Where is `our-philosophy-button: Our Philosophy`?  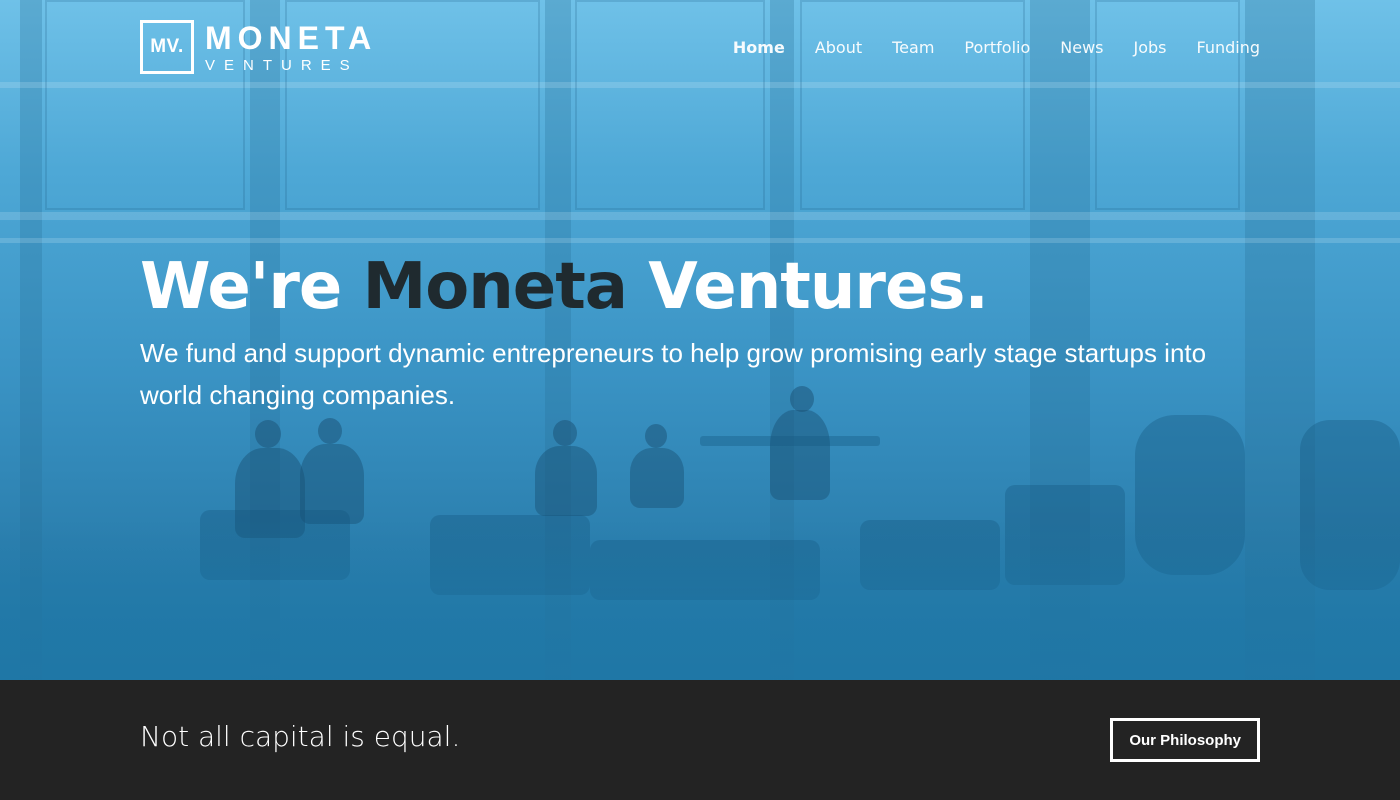 our-philosophy-button: Our Philosophy is located at coordinates (1185, 740).